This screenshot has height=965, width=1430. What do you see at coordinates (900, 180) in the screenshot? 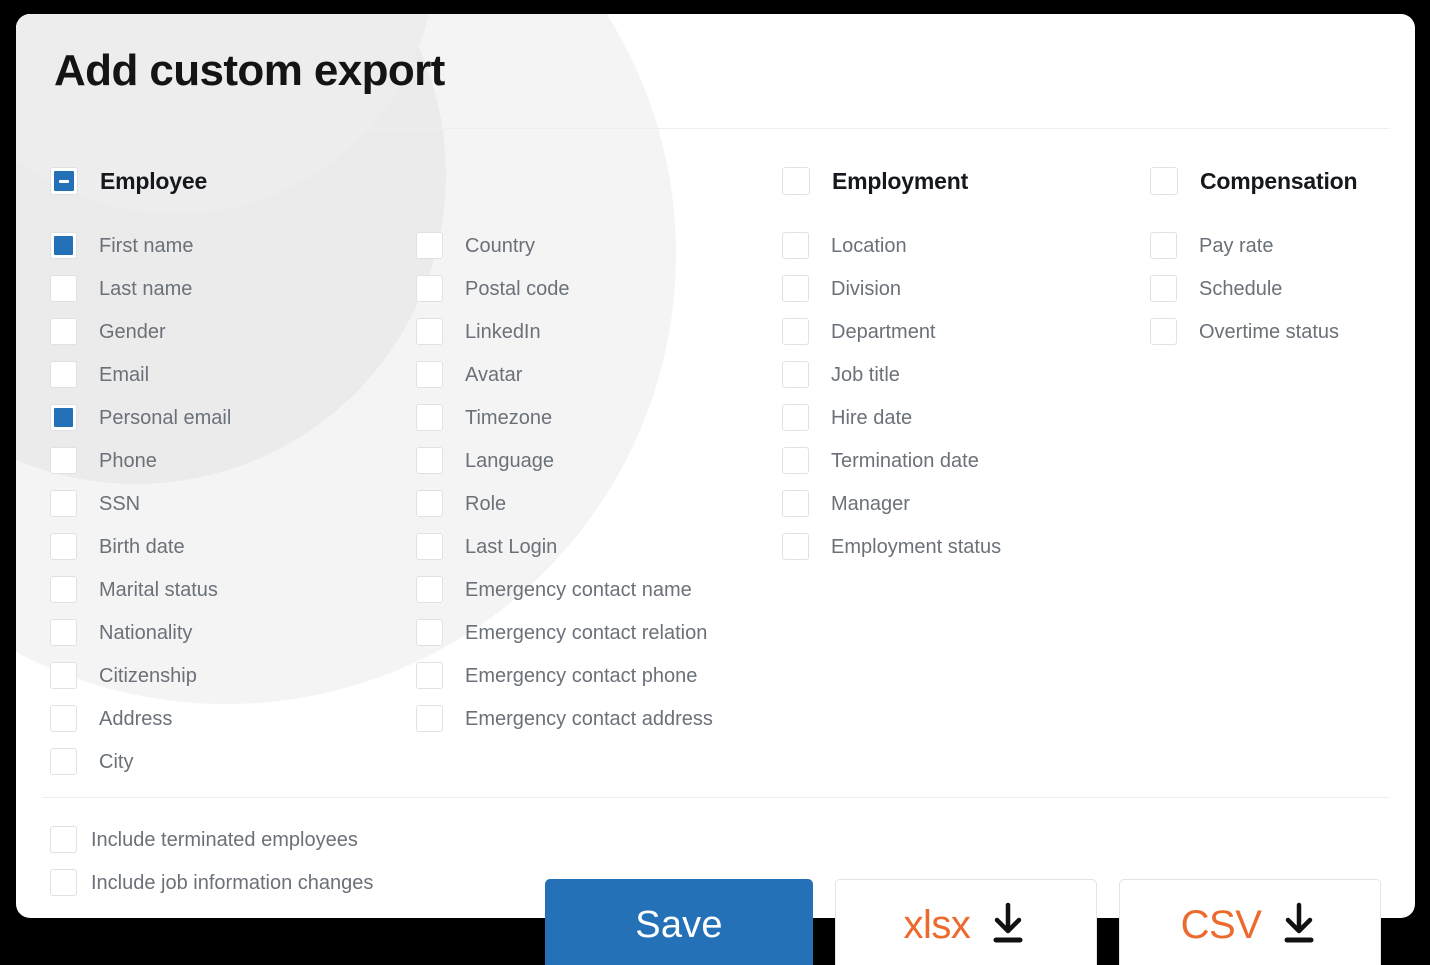
I see `group-label-employment: Employment` at bounding box center [900, 180].